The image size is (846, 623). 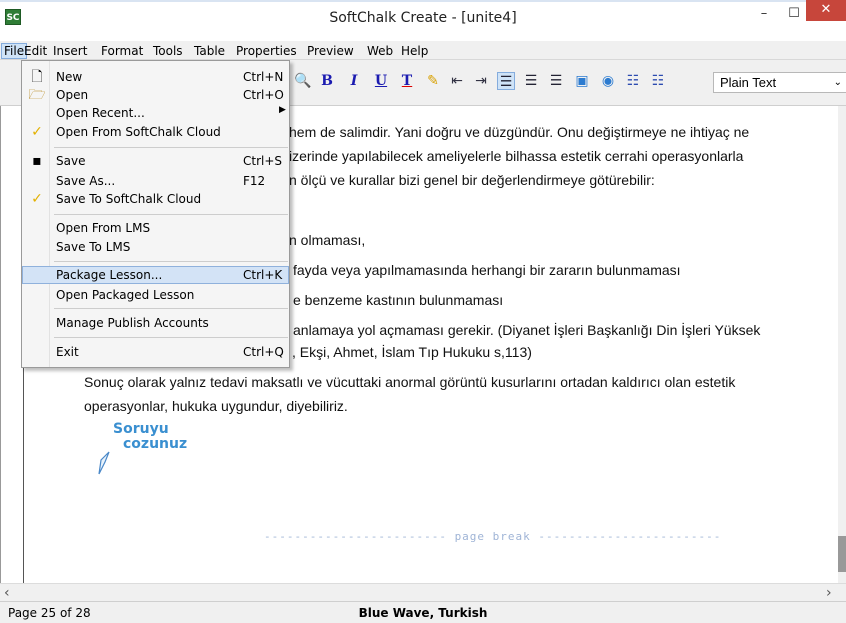 I want to click on highlight-pen-icon: ✎, so click(x=433, y=81).